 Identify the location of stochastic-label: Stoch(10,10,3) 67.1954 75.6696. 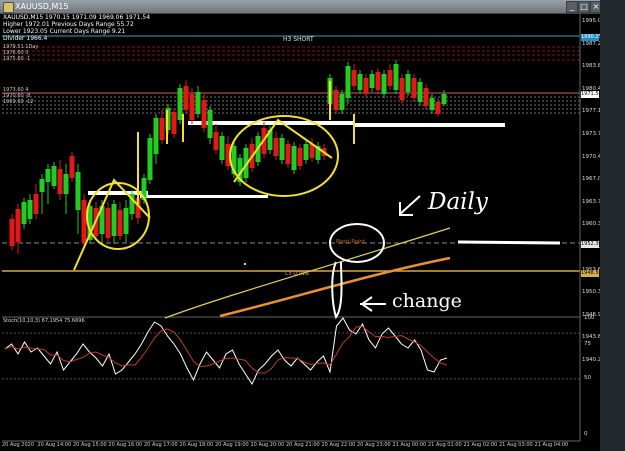
(44, 321).